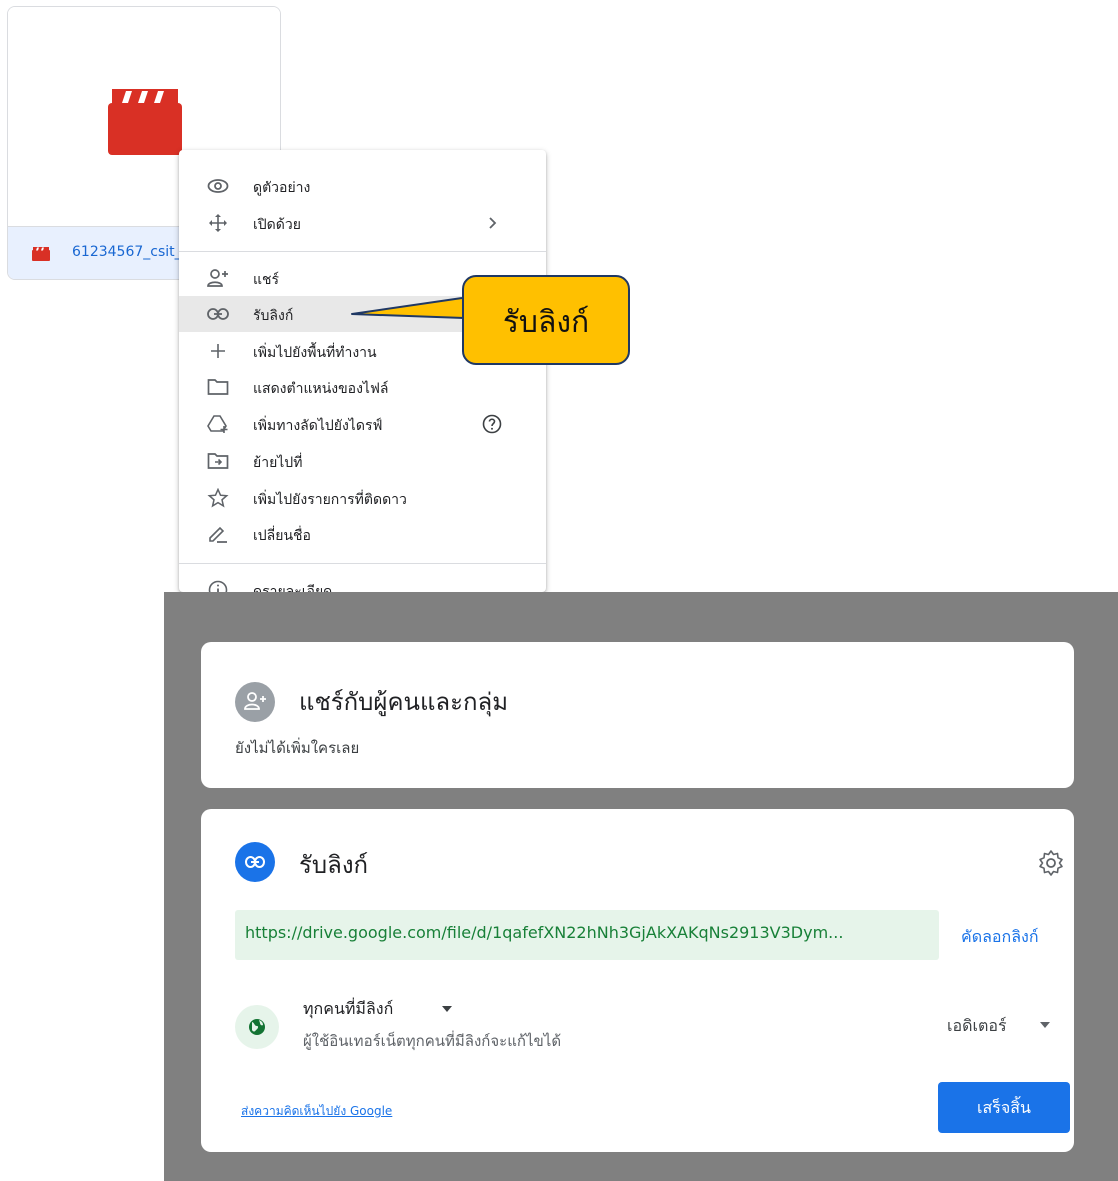  Describe the element at coordinates (218, 351) in the screenshot. I see `plus-icon` at that location.